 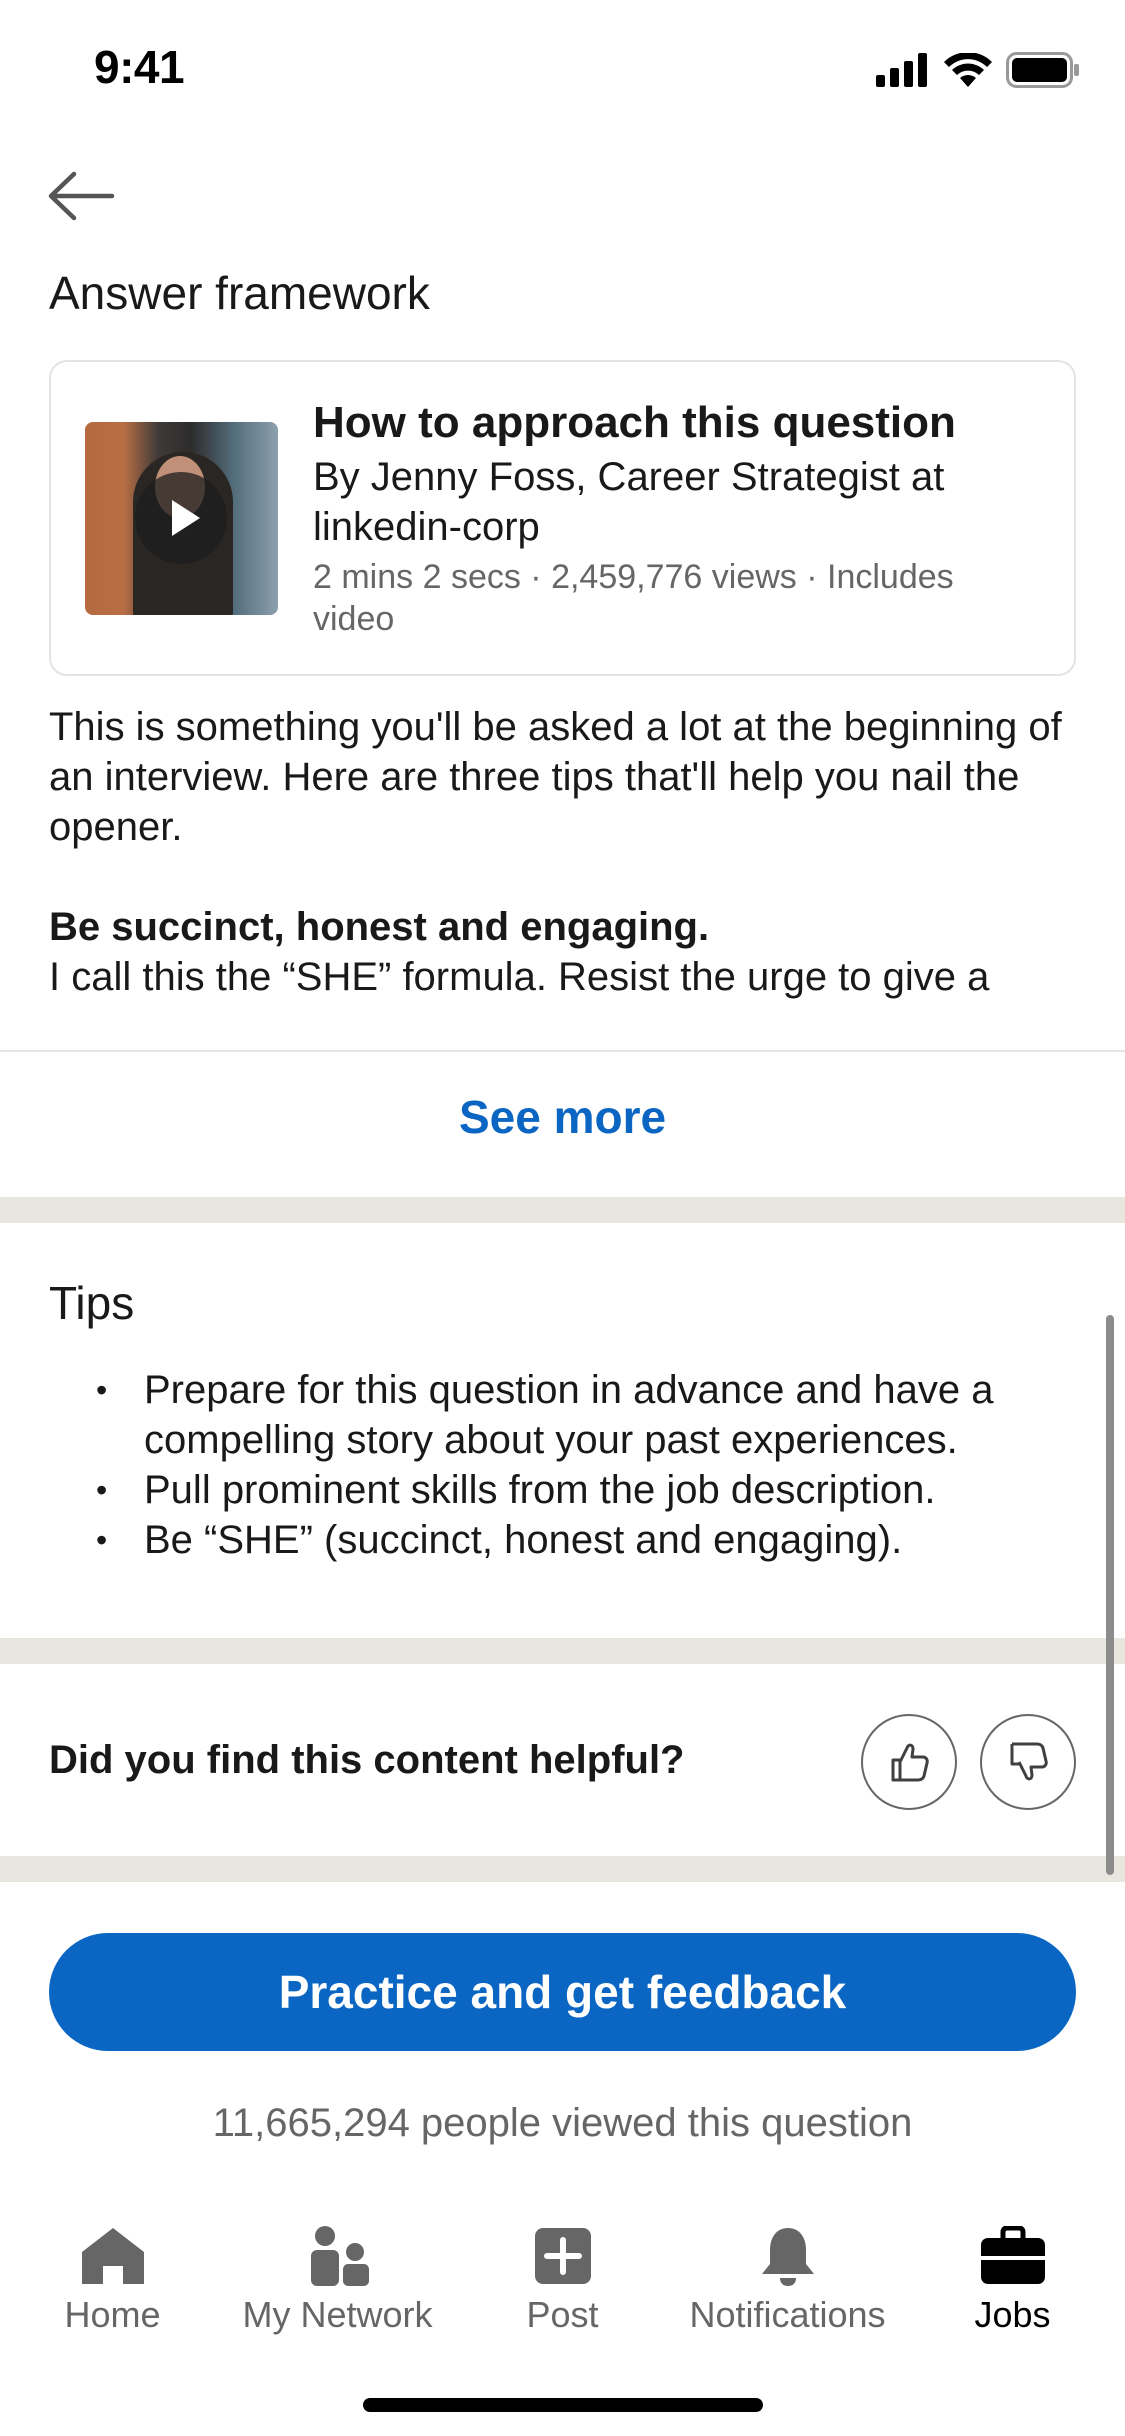 I want to click on thumbs-down-icon, so click(x=1029, y=1761).